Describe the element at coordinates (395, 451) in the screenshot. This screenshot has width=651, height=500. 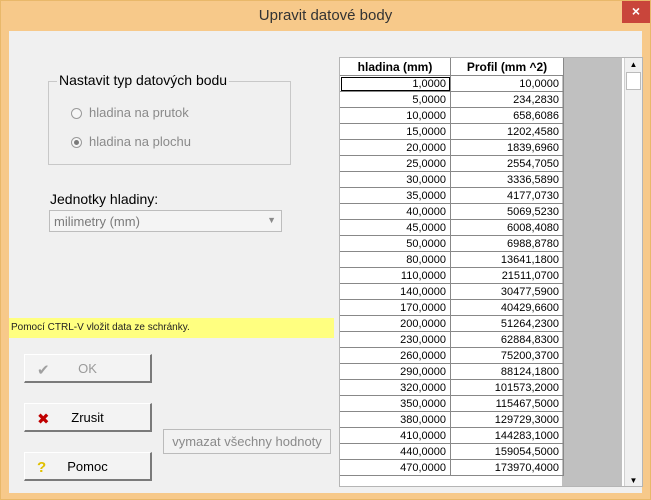
I see `cell-level: 440,0000` at that location.